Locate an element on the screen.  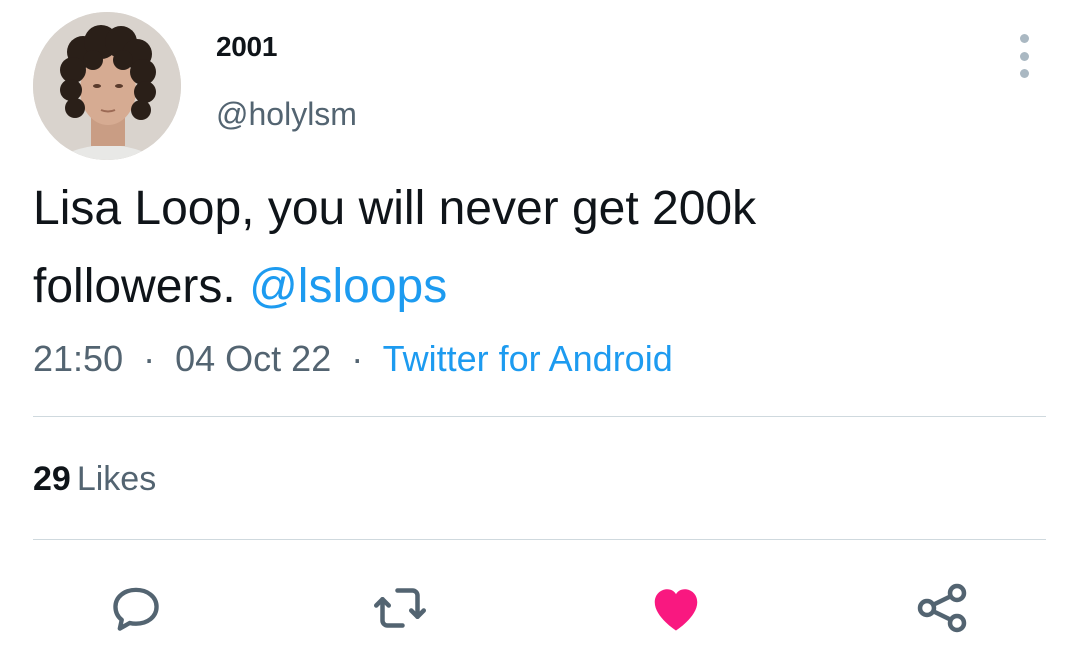
tweet-meta: 21:50 · 04 Oct 22 · Twitter for Android is located at coordinates (353, 359).